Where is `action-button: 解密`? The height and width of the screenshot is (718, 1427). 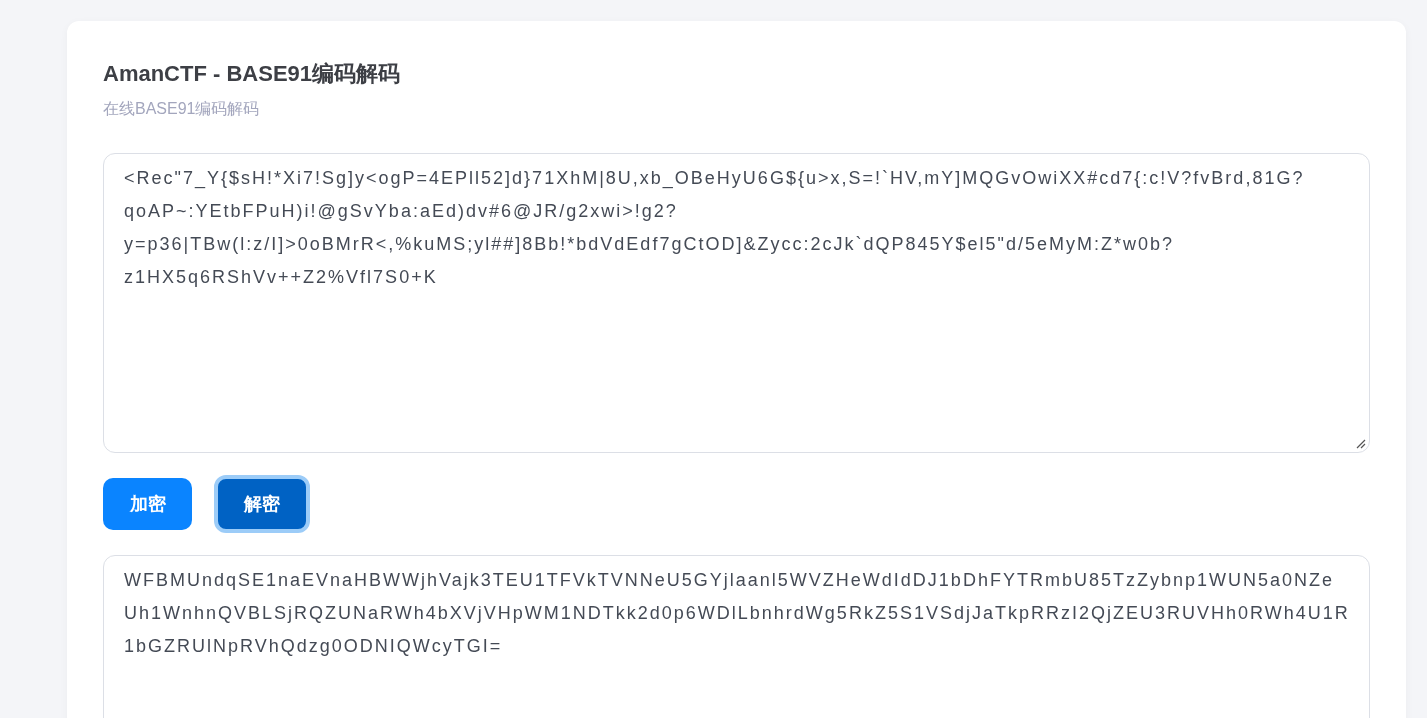
action-button: 解密 is located at coordinates (262, 504).